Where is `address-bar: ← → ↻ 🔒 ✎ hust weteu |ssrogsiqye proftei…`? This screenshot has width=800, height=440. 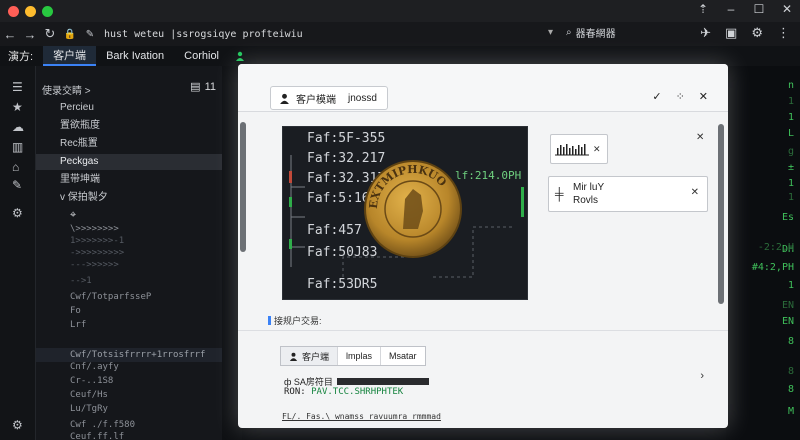 address-bar: ← → ↻ 🔒 ✎ hust weteu |ssrogsiqye proftei… is located at coordinates (400, 34).